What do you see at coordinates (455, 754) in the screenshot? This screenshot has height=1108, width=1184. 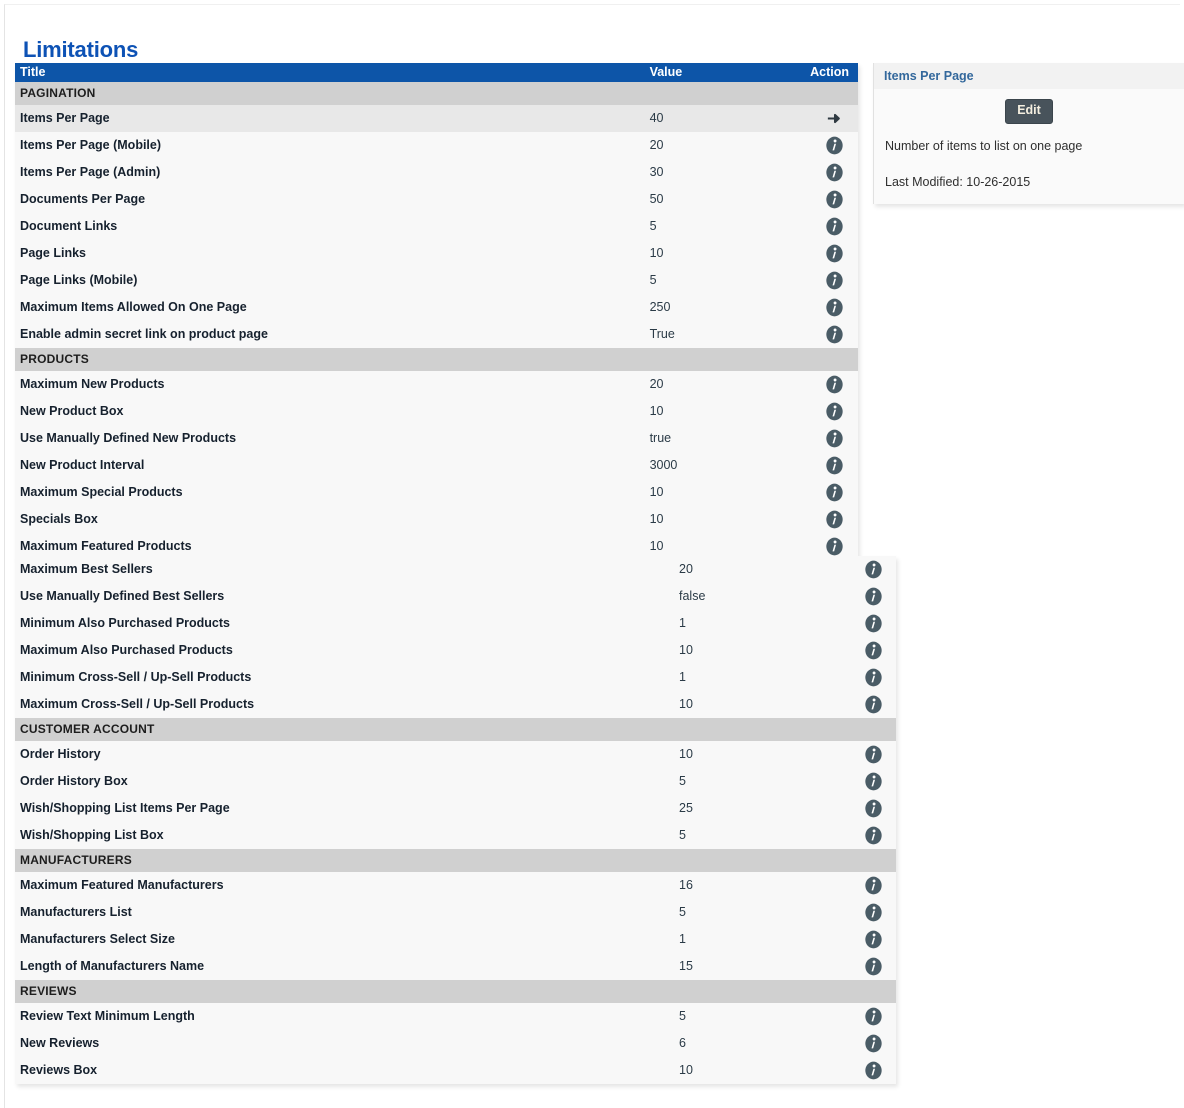 I see `table-row: Order History 10` at bounding box center [455, 754].